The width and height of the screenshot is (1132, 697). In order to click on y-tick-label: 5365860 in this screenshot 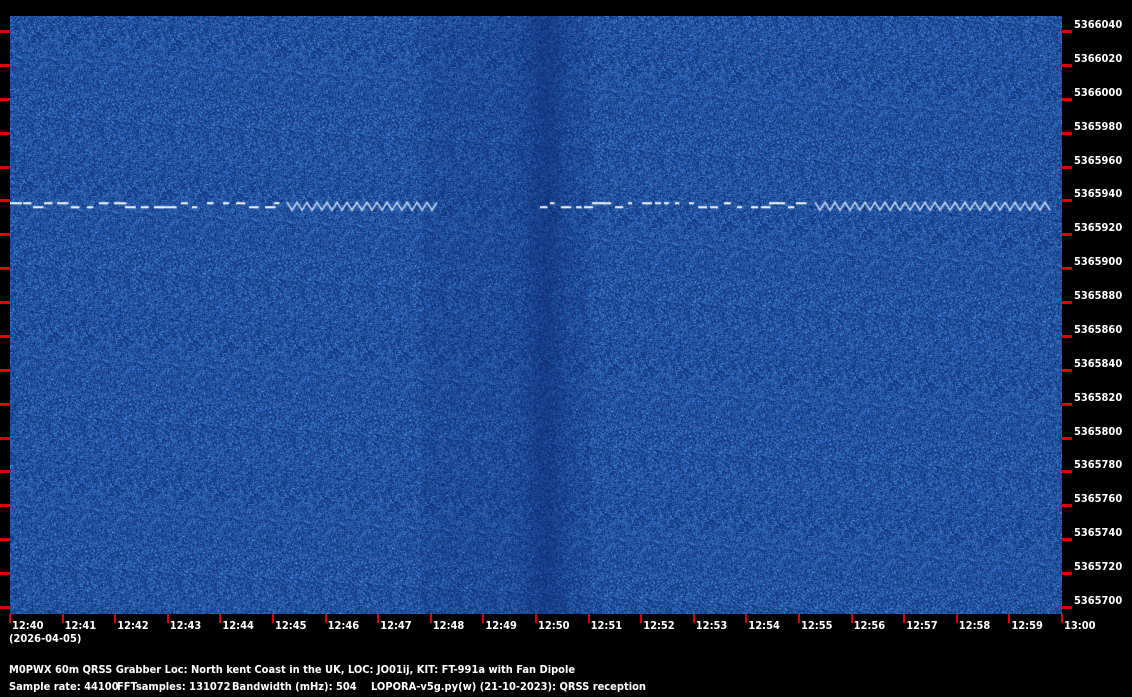, I will do `click(1098, 329)`.